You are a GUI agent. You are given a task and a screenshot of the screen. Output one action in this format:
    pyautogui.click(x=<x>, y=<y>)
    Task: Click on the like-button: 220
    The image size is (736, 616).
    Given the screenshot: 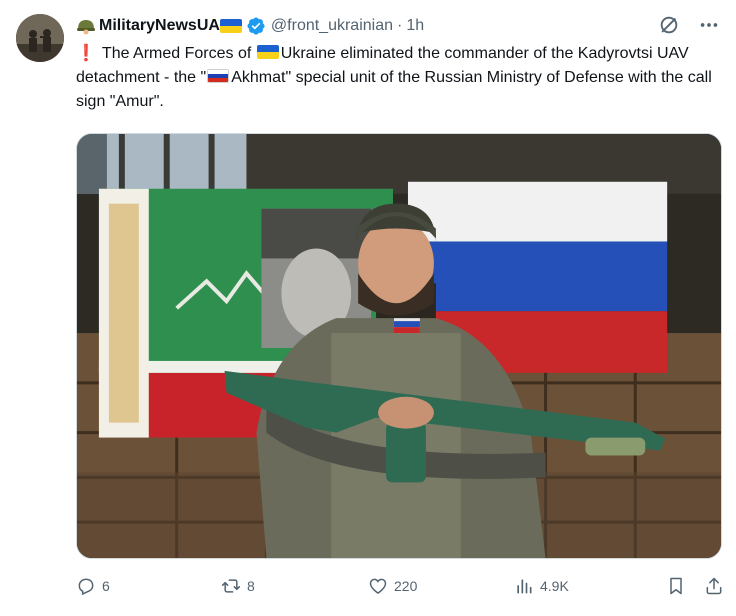 What is the action you would take?
    pyautogui.click(x=392, y=586)
    